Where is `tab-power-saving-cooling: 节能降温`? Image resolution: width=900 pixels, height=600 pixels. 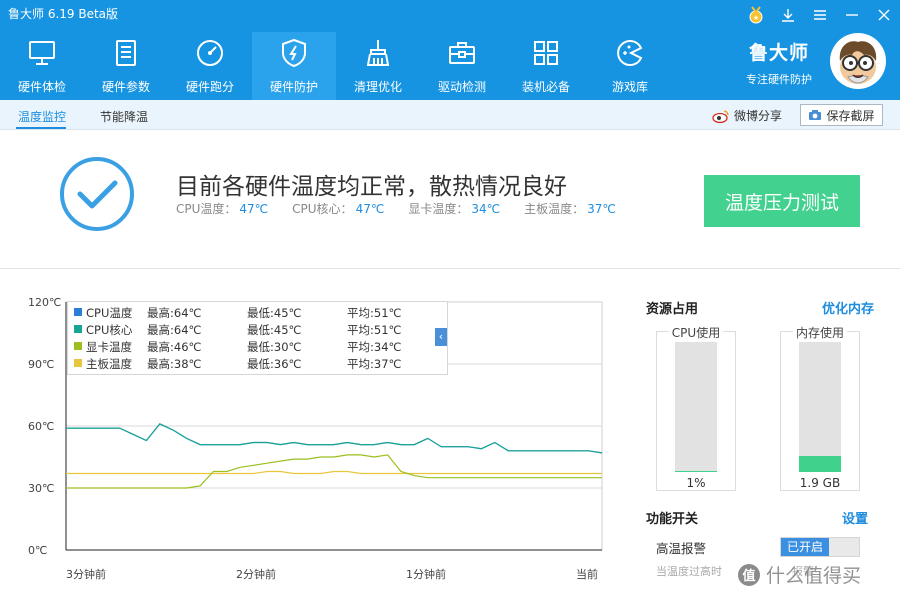 tab-power-saving-cooling: 节能降温 is located at coordinates (124, 116).